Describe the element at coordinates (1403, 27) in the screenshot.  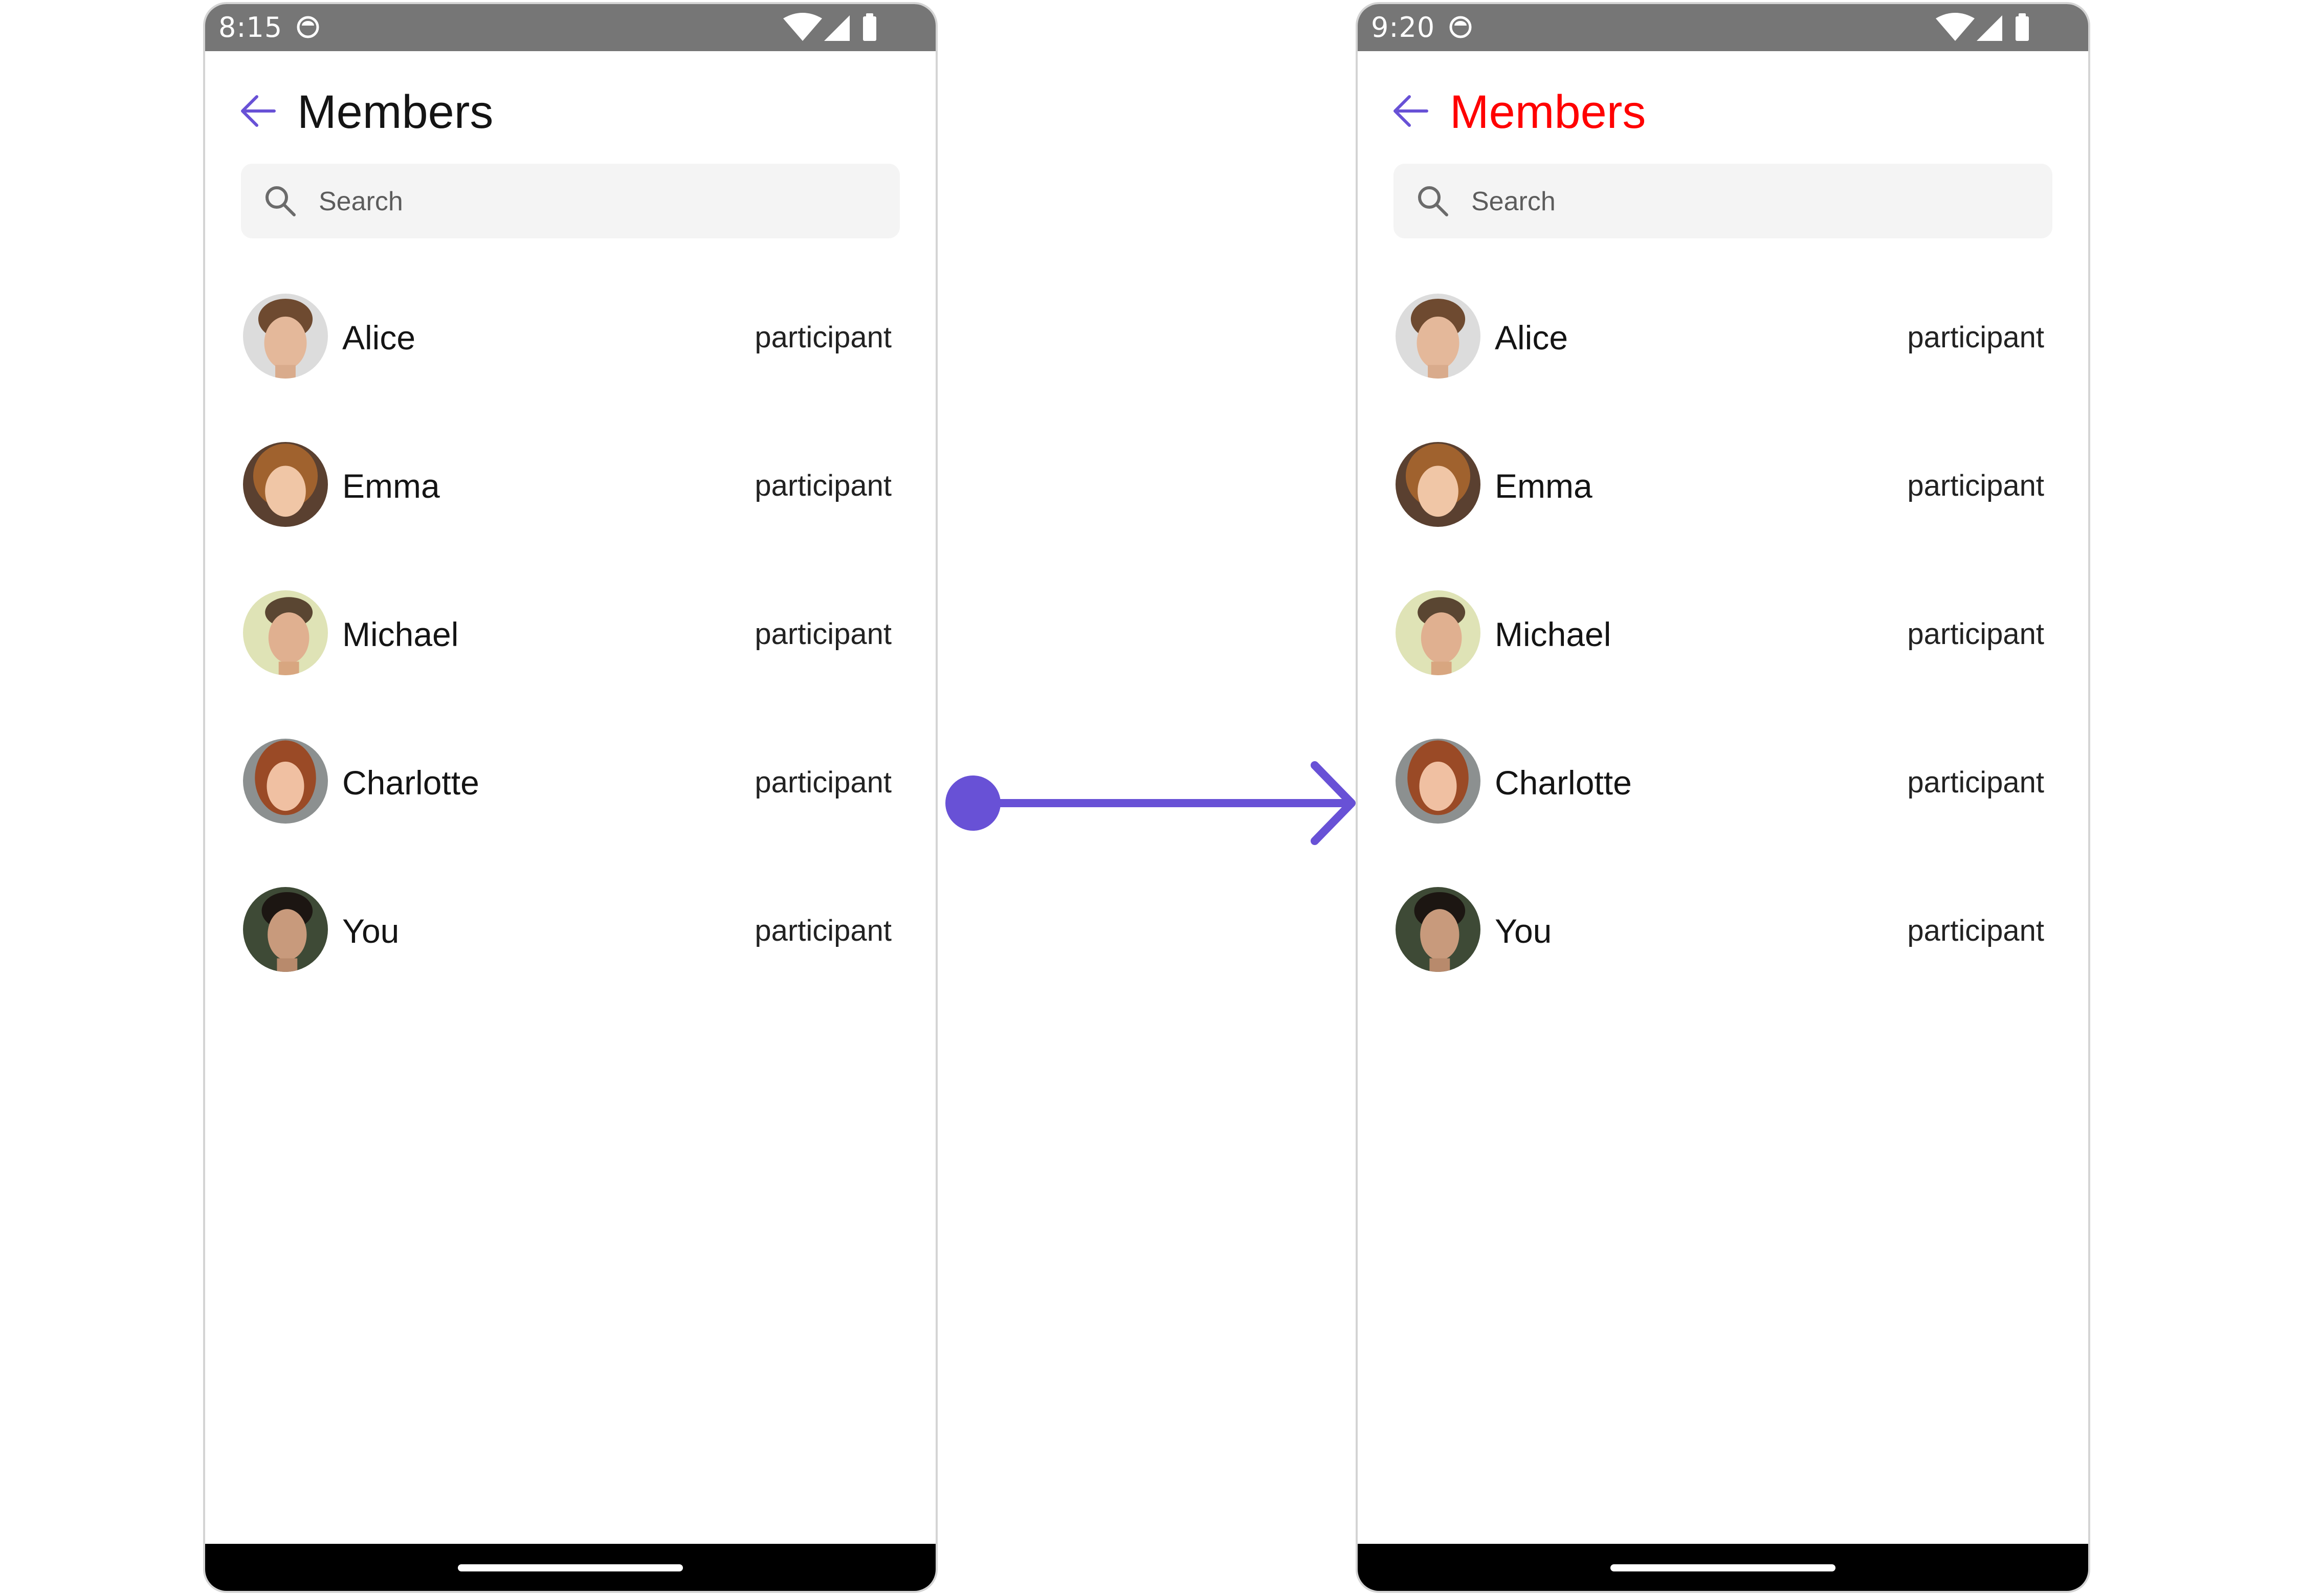
I see `status-time: 9:20` at that location.